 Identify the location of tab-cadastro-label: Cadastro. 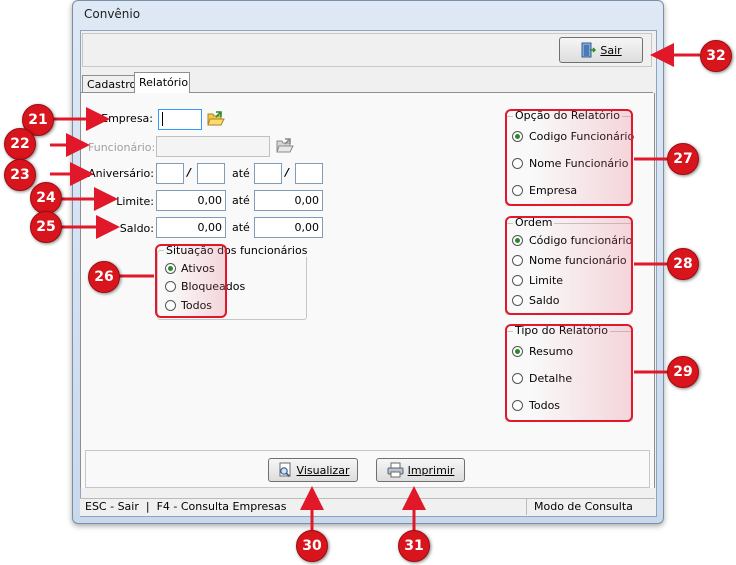
(112, 84).